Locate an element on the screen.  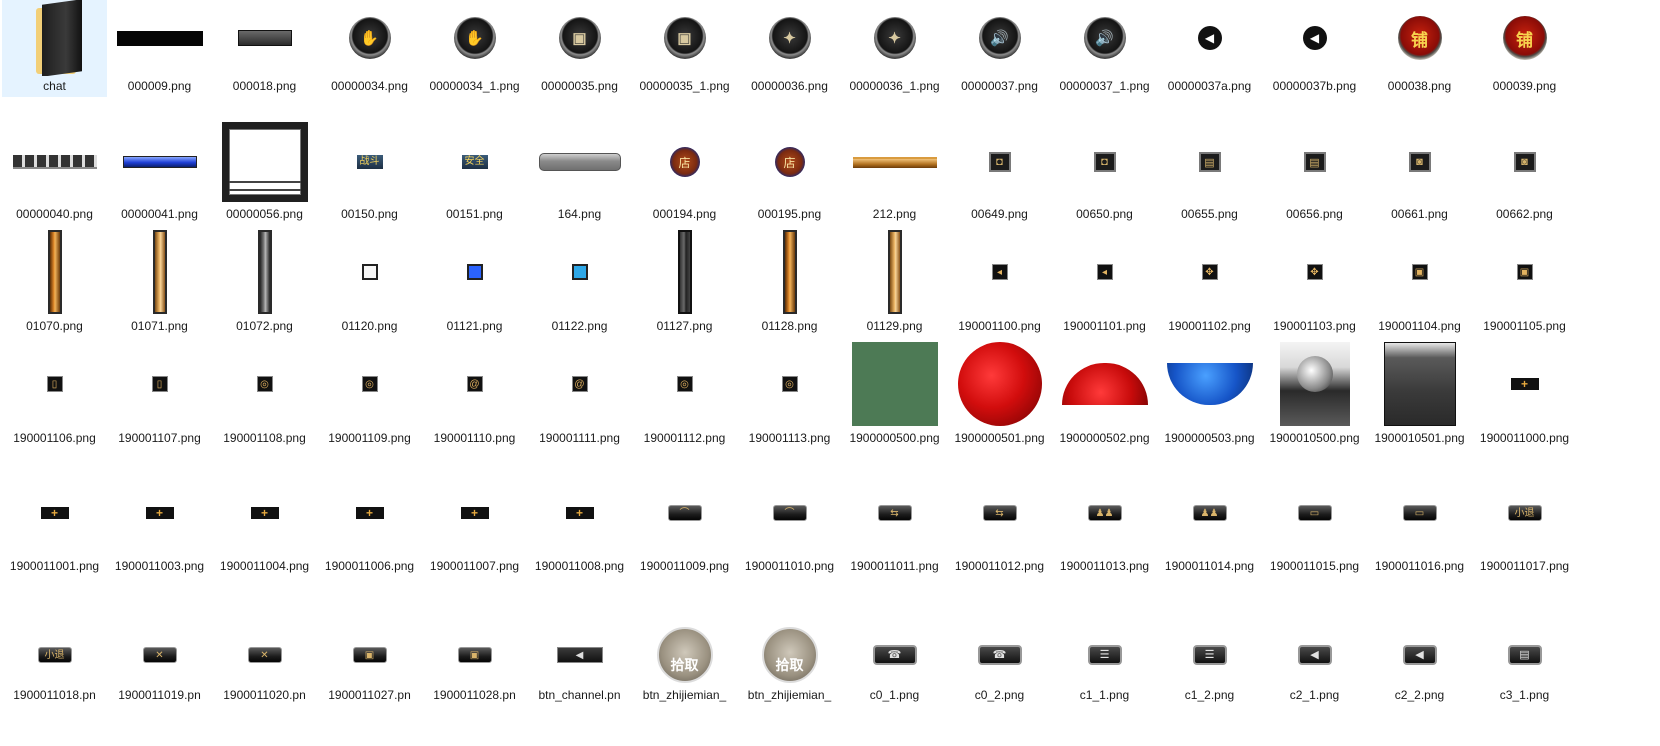
file-item: 01072.png is located at coordinates (264, 282).